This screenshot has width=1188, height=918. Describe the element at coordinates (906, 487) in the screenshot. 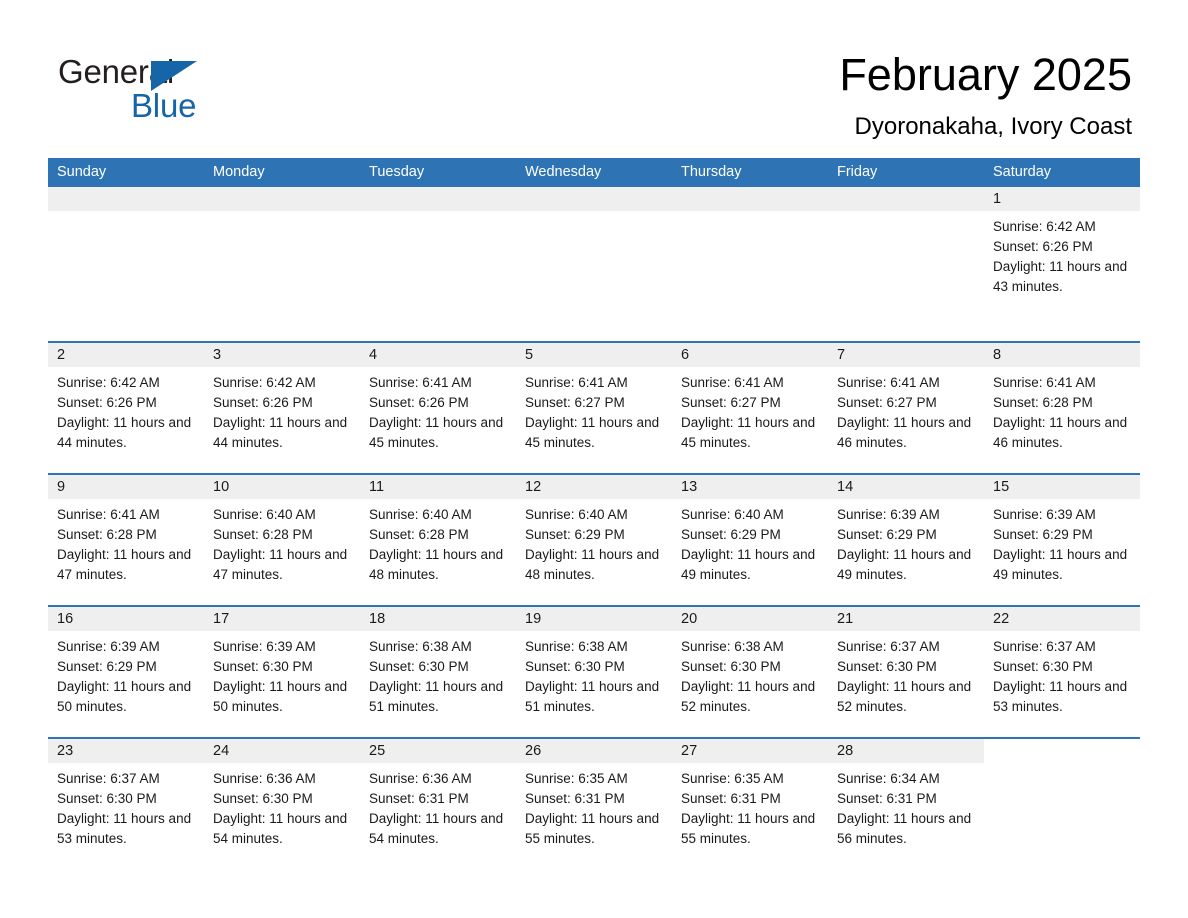

I see `day-number-14: 14` at that location.